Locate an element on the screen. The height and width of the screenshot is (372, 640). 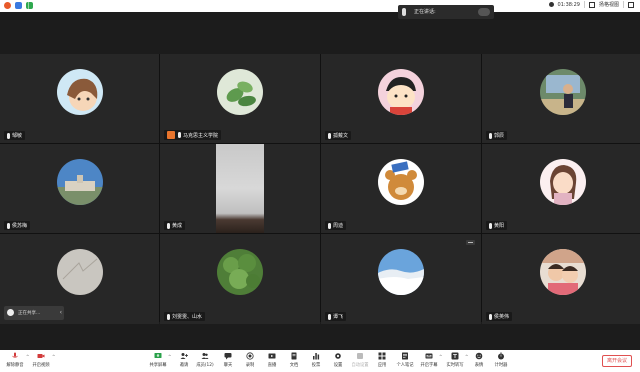
top-left-icons is located at coordinates (18, 5).